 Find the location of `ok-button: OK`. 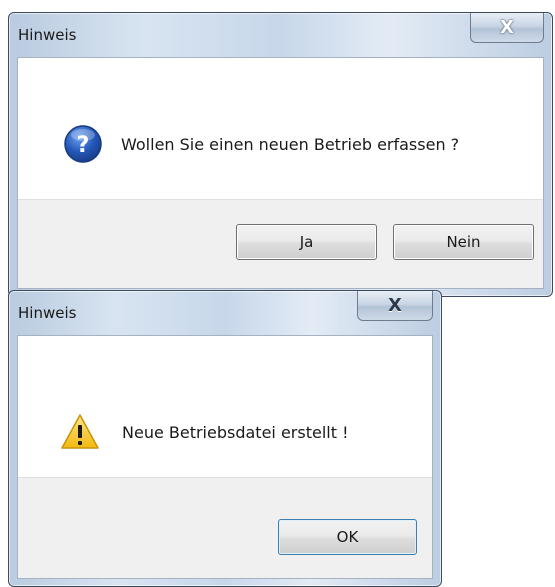

ok-button: OK is located at coordinates (347, 537).